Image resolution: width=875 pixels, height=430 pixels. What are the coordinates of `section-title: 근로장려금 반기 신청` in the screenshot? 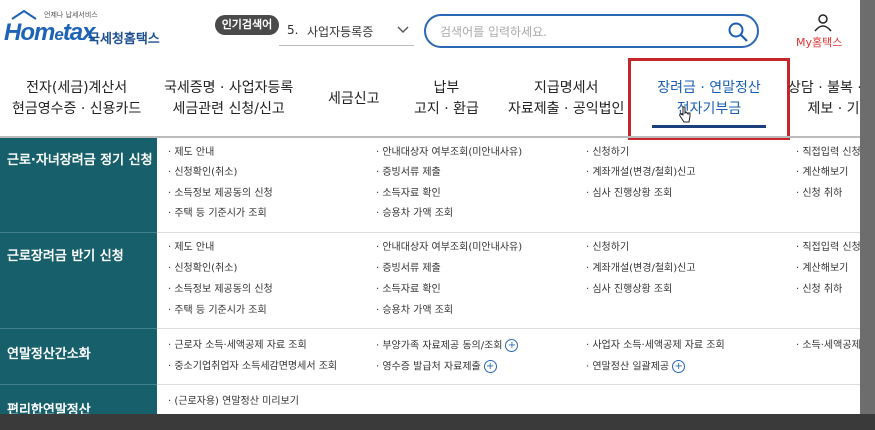 It's located at (65, 254).